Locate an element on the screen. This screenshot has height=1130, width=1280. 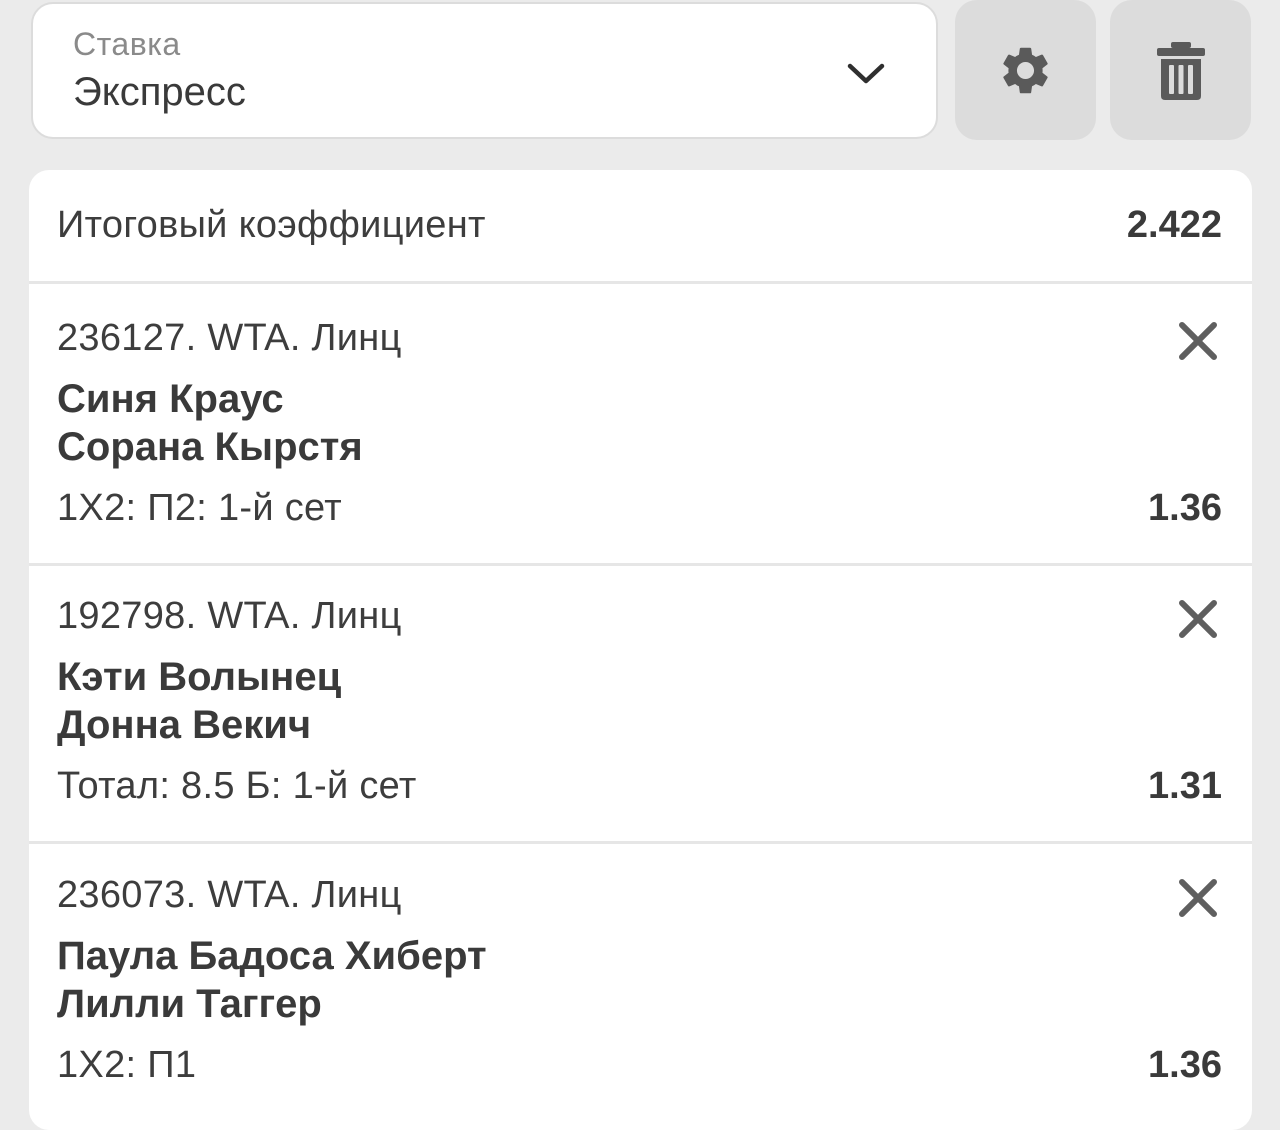
total-odds-row: Итоговый коэффициент 2.422 is located at coordinates (640, 227).